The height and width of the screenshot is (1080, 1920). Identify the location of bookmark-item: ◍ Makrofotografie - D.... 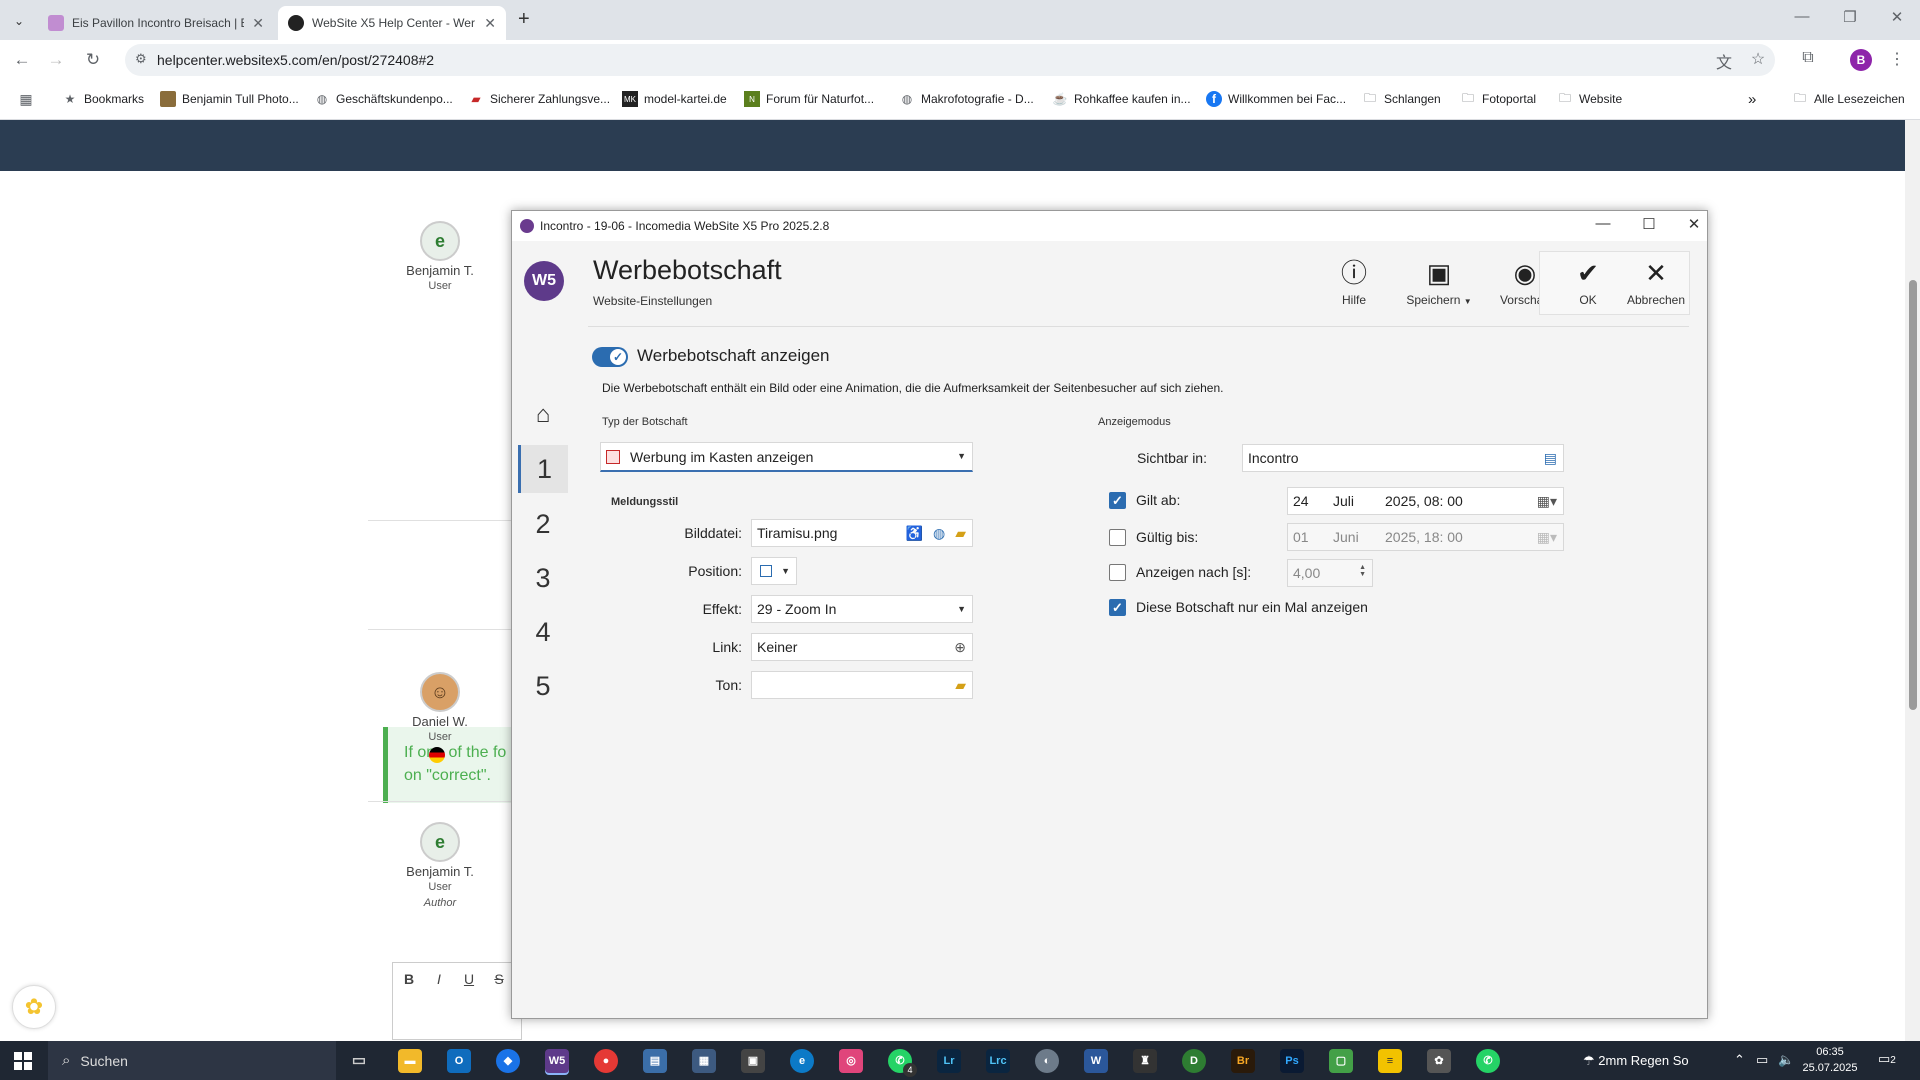
(966, 99).